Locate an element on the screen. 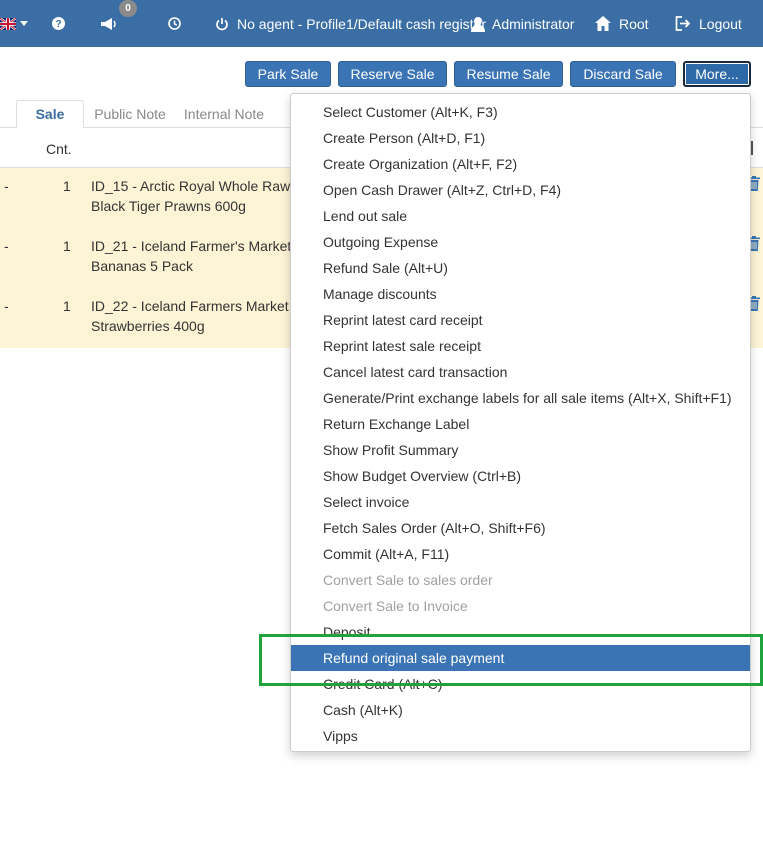 The image size is (763, 843). user-menu: Administrator is located at coordinates (522, 23).